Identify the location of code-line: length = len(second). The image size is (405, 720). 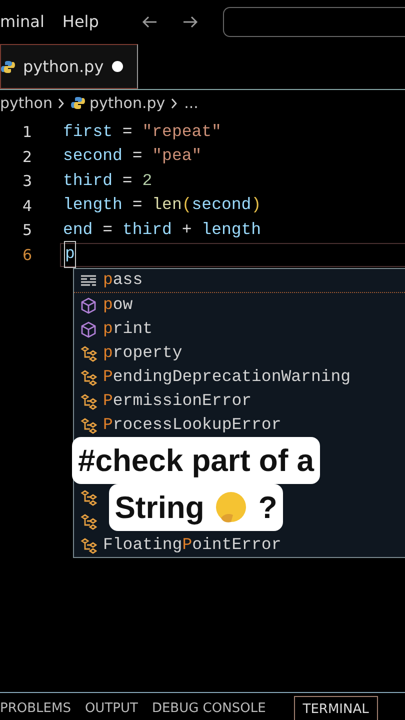
(162, 205).